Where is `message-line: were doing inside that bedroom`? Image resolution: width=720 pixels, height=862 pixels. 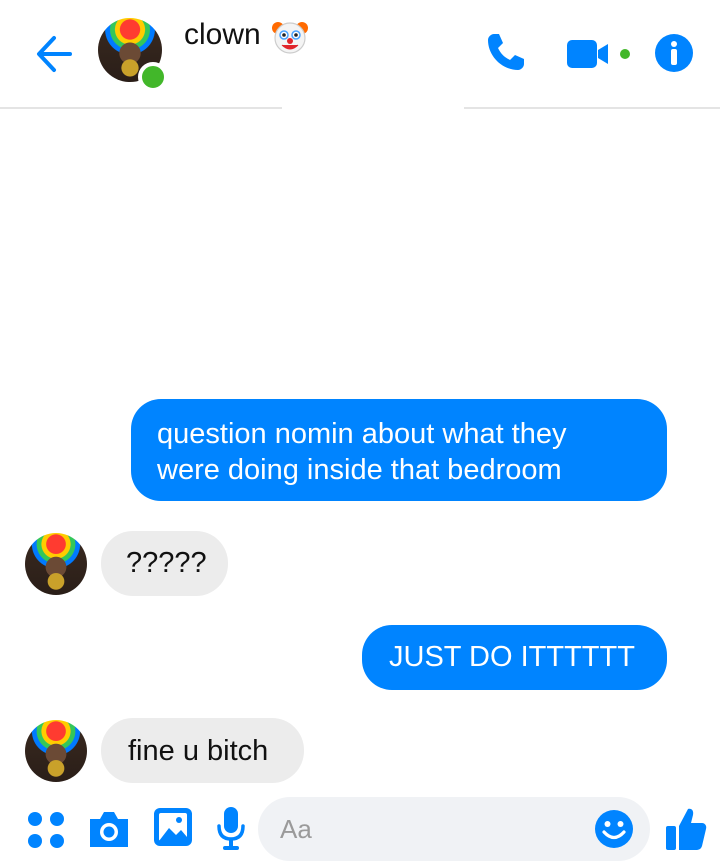 message-line: were doing inside that bedroom is located at coordinates (359, 470).